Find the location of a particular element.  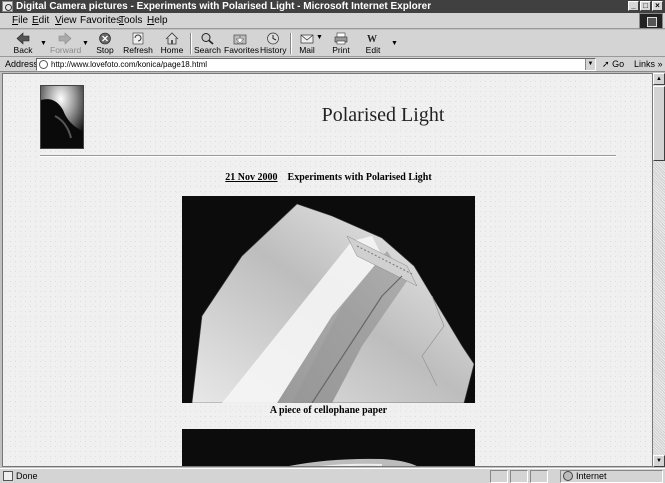

print-button: Print is located at coordinates (341, 43).